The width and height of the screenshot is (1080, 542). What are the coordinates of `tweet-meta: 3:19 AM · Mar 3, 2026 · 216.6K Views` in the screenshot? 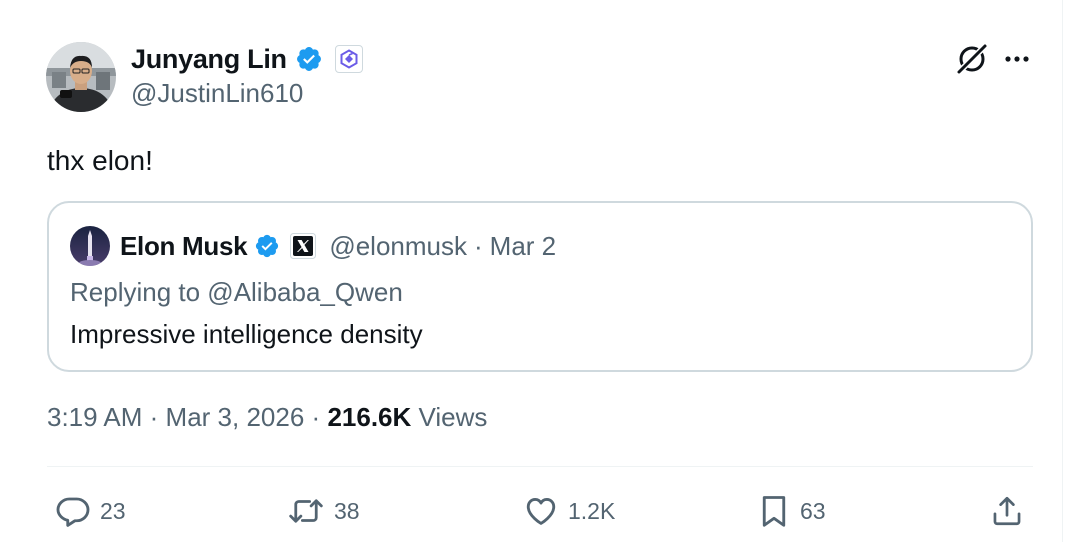 It's located at (267, 417).